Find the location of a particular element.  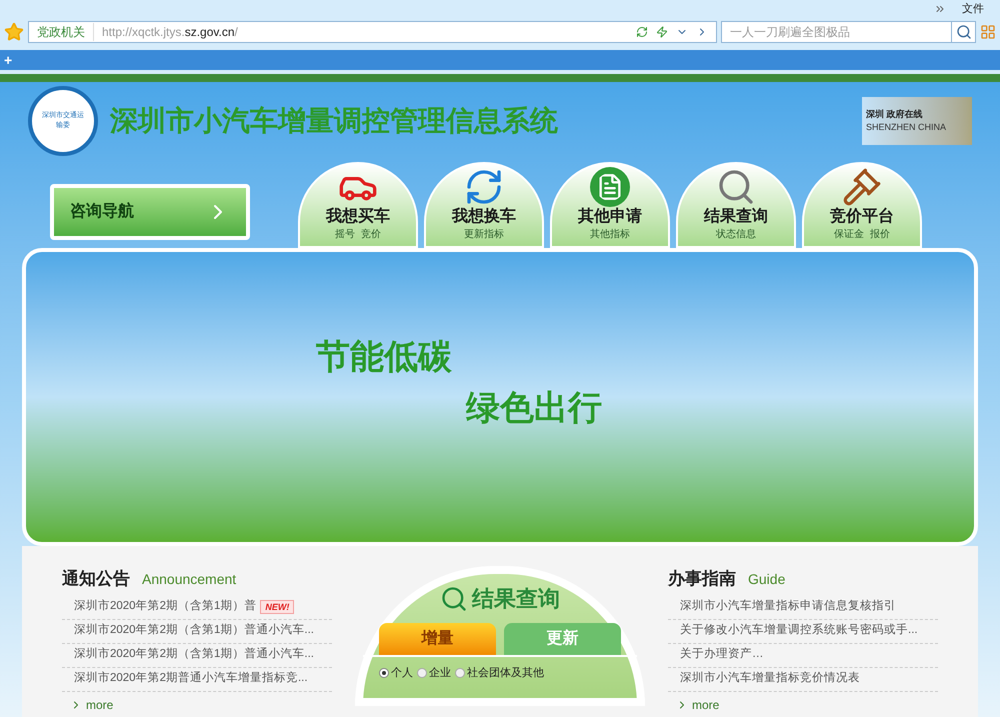

search-field: 一人一刀刷遍全图极品 is located at coordinates (836, 32).